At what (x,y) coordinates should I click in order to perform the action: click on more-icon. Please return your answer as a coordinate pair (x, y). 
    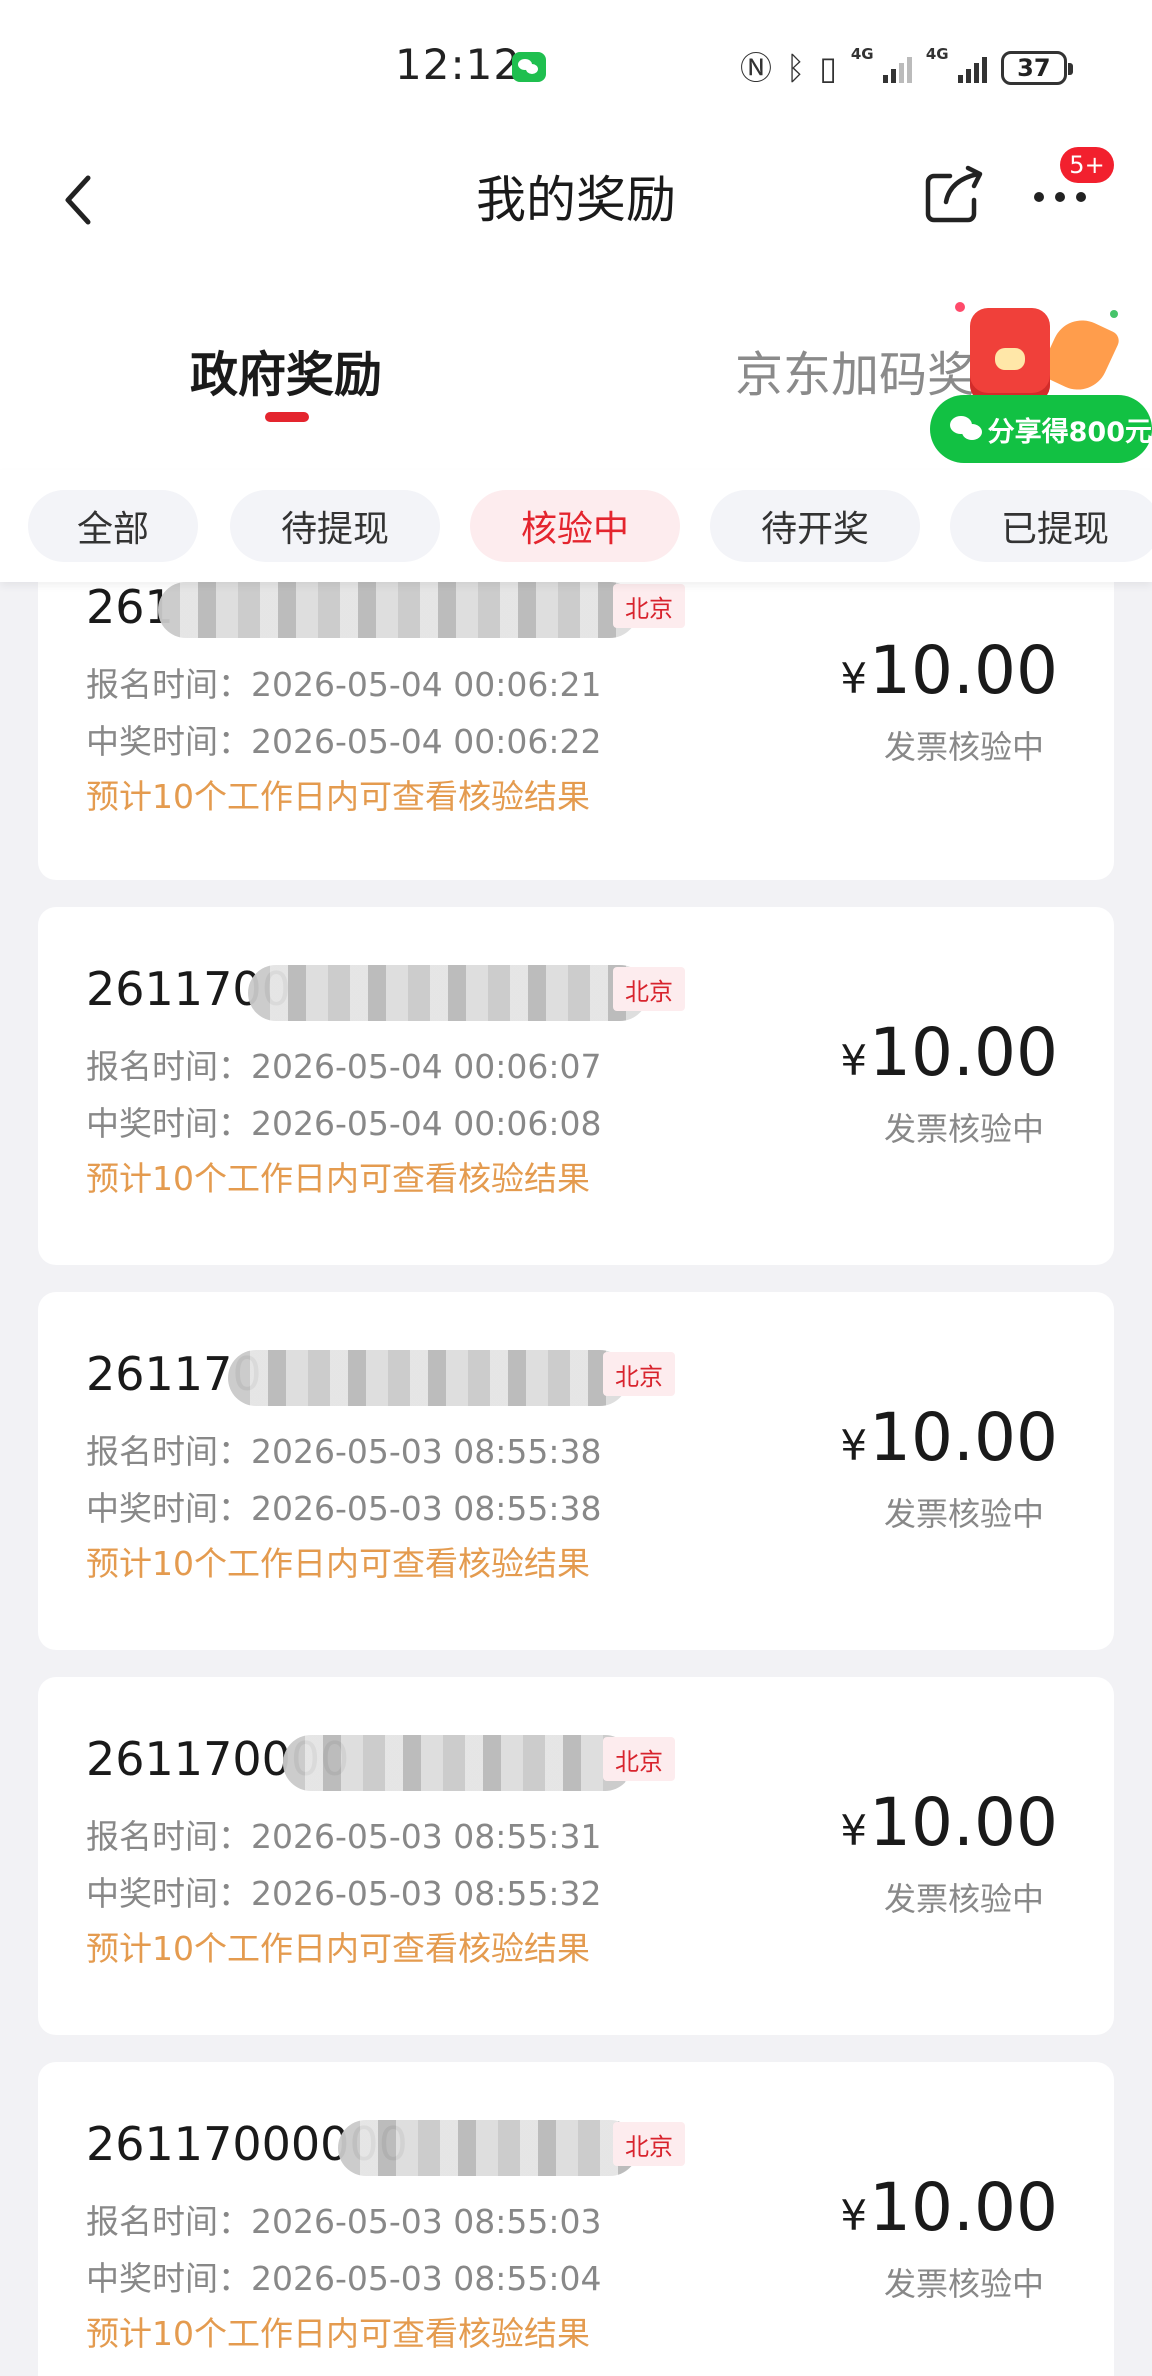
    Looking at the image, I should click on (1060, 195).